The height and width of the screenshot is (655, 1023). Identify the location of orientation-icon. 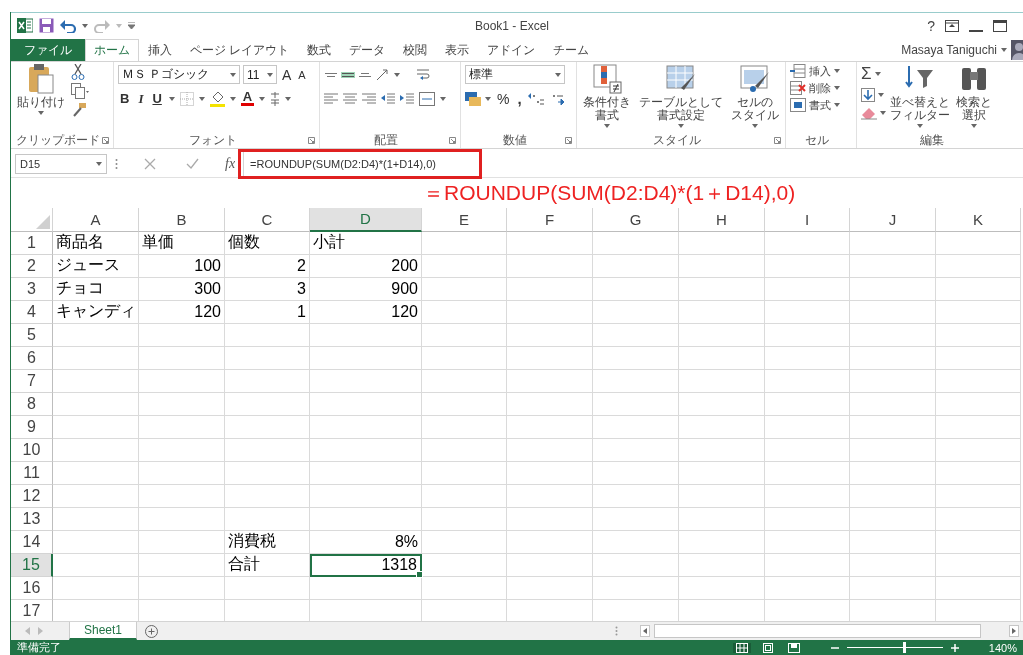
(383, 74).